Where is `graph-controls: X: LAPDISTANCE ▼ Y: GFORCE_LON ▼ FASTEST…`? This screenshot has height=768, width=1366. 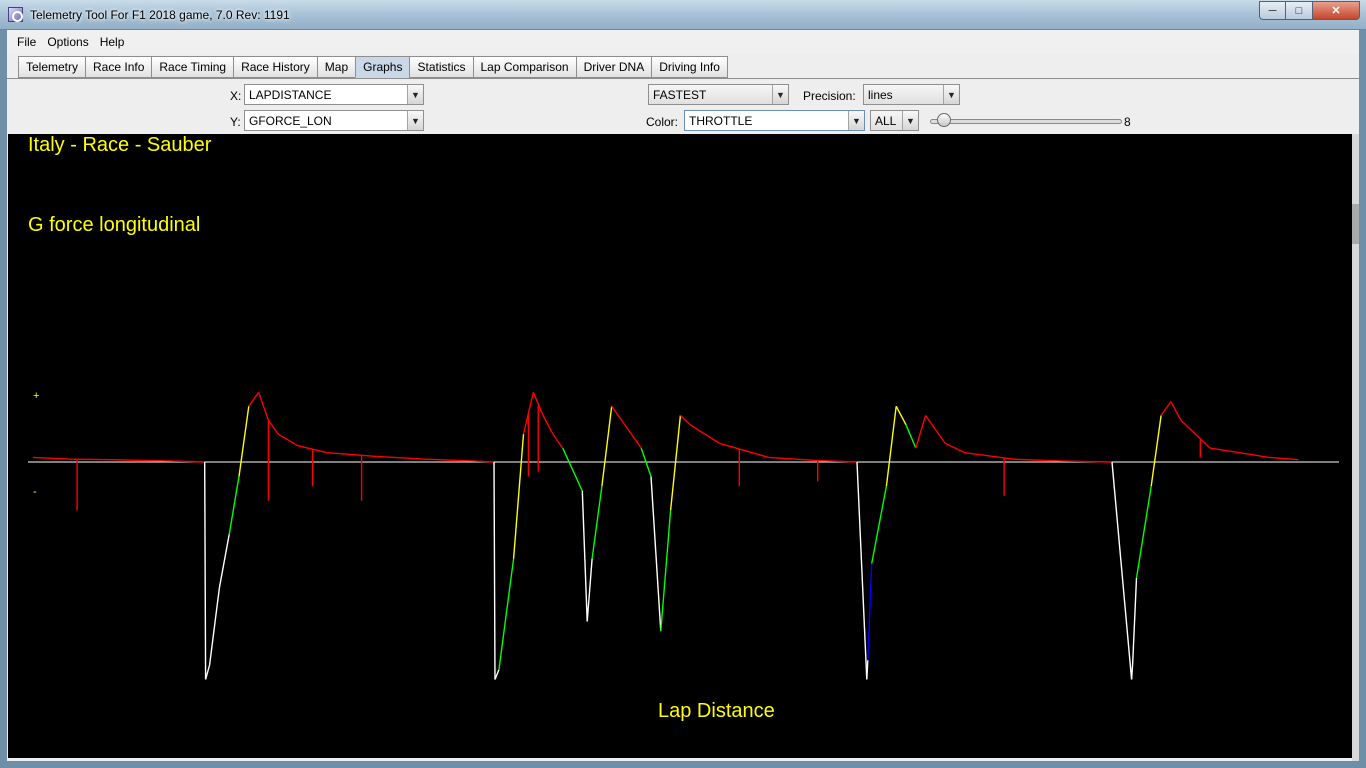
graph-controls: X: LAPDISTANCE ▼ Y: GFORCE_LON ▼ FASTEST… is located at coordinates (683, 106).